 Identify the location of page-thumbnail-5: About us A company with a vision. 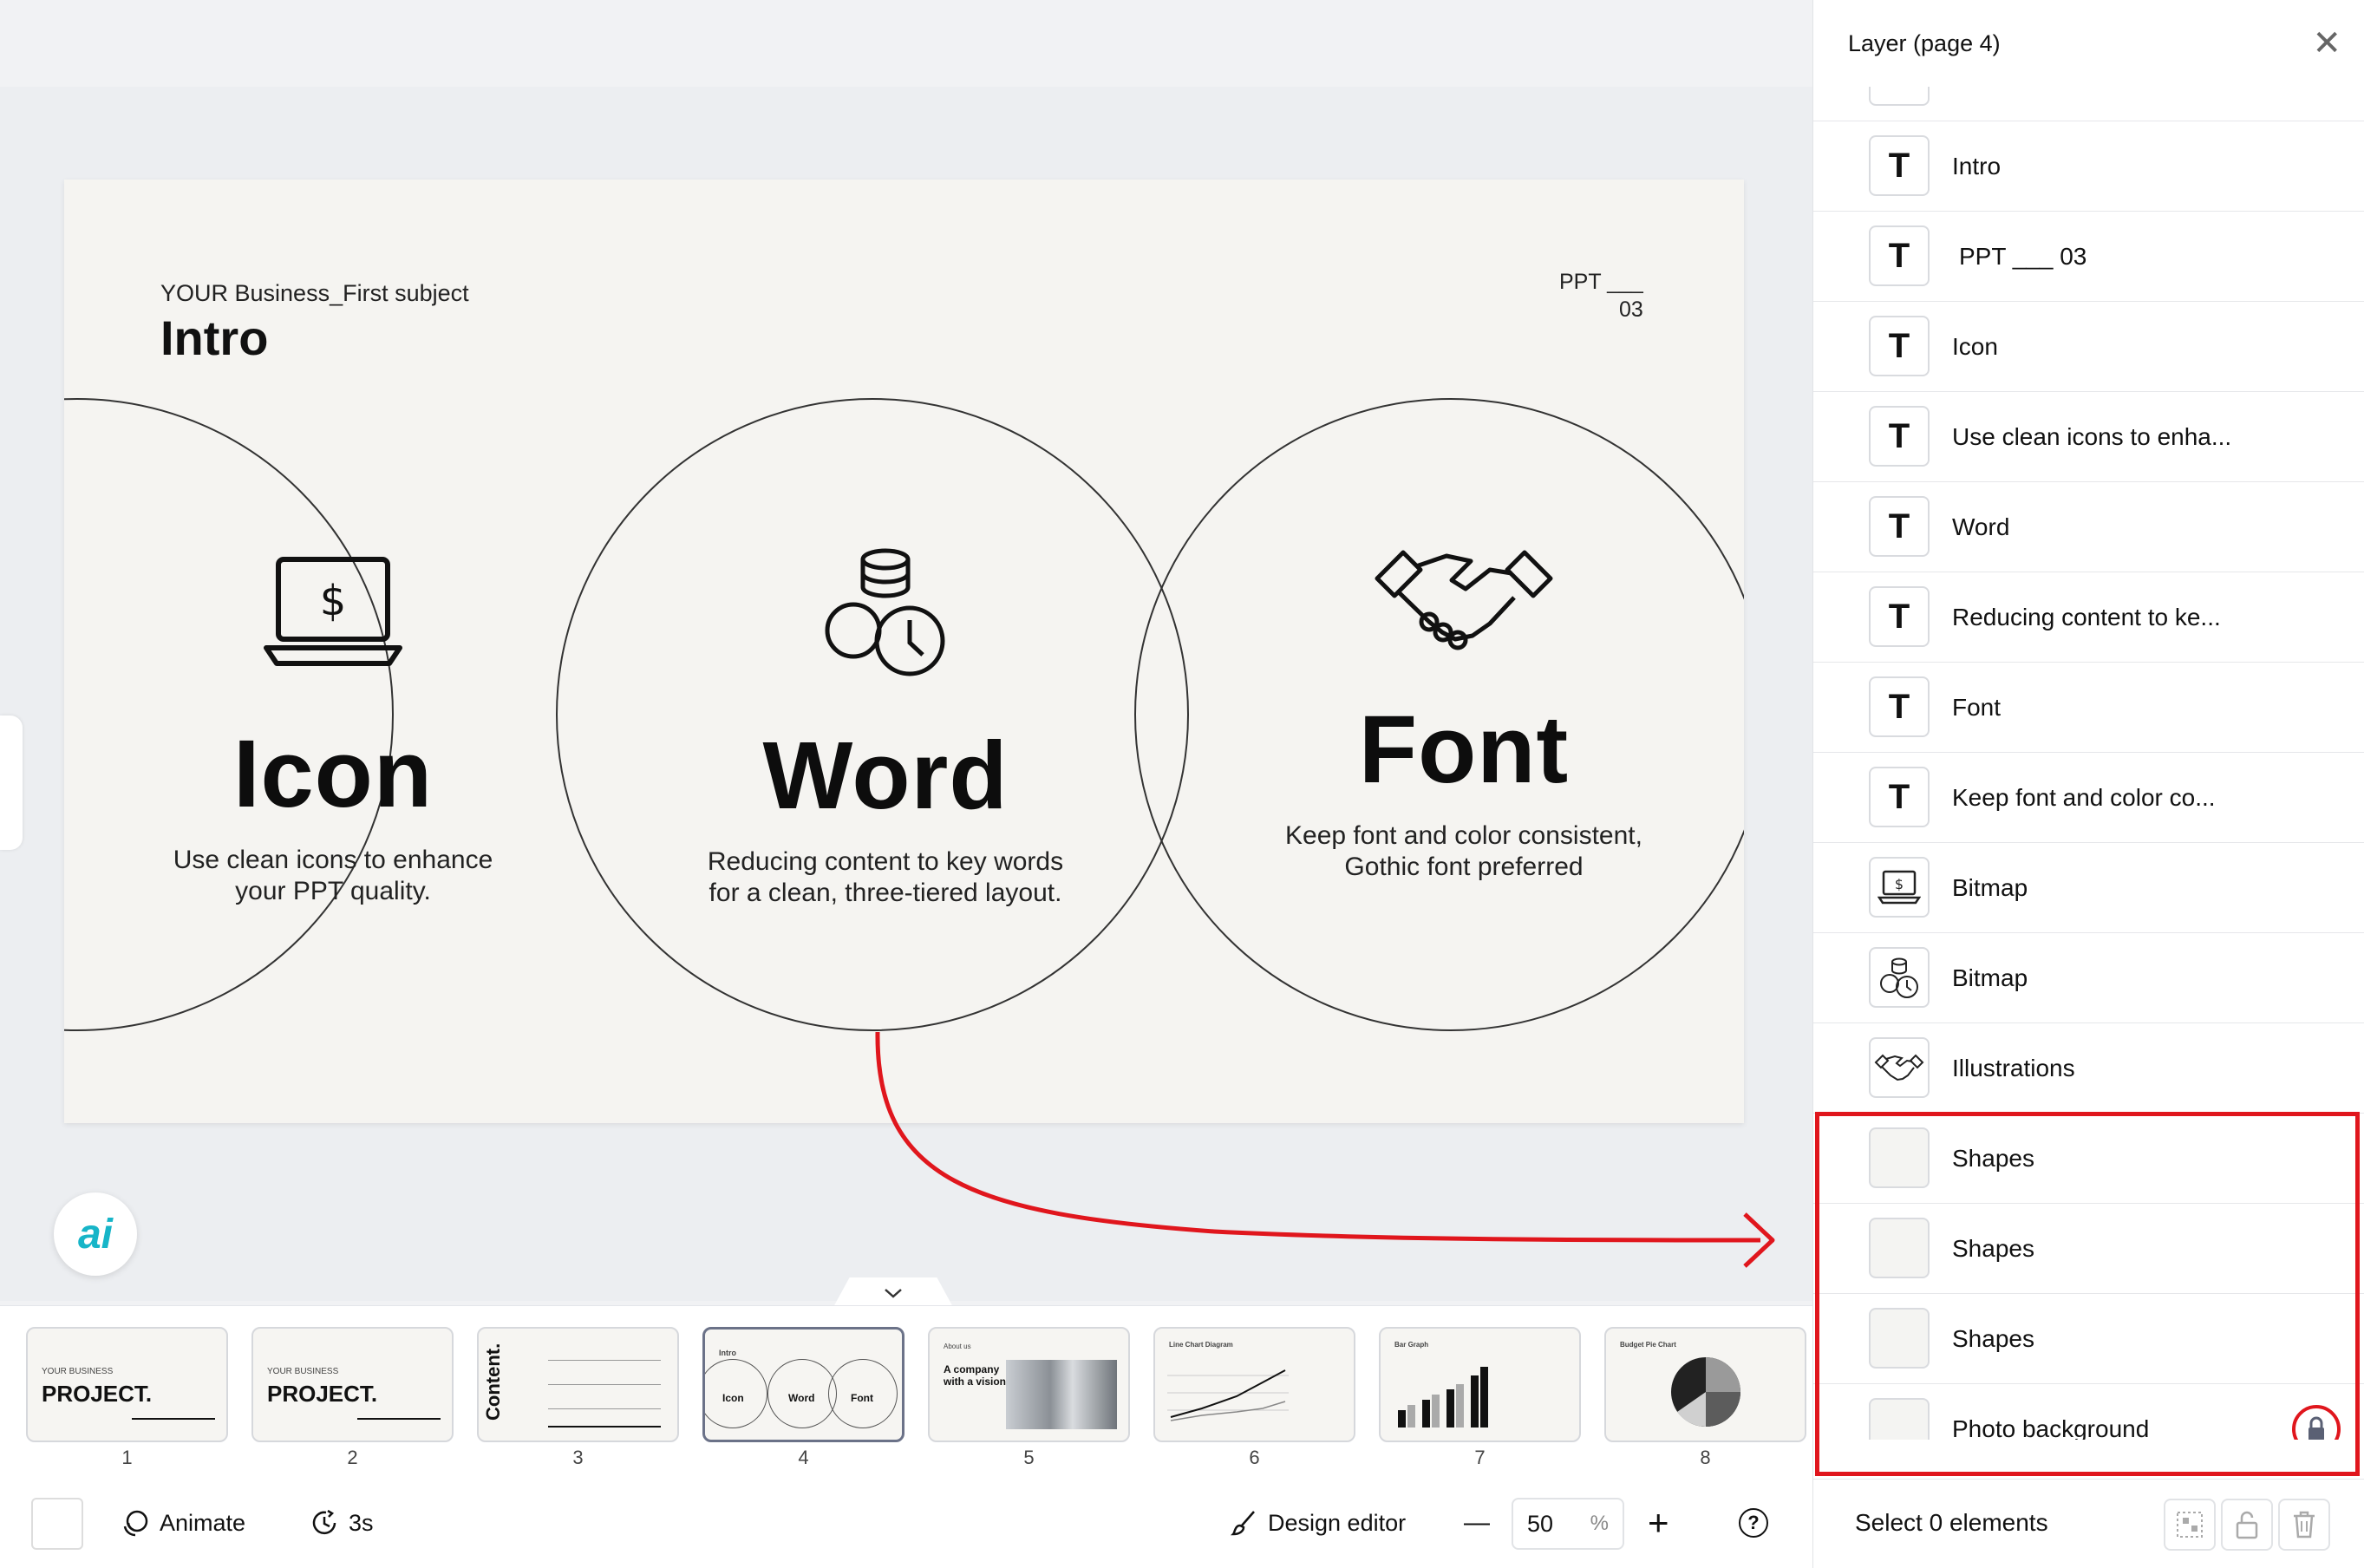
(1029, 1385).